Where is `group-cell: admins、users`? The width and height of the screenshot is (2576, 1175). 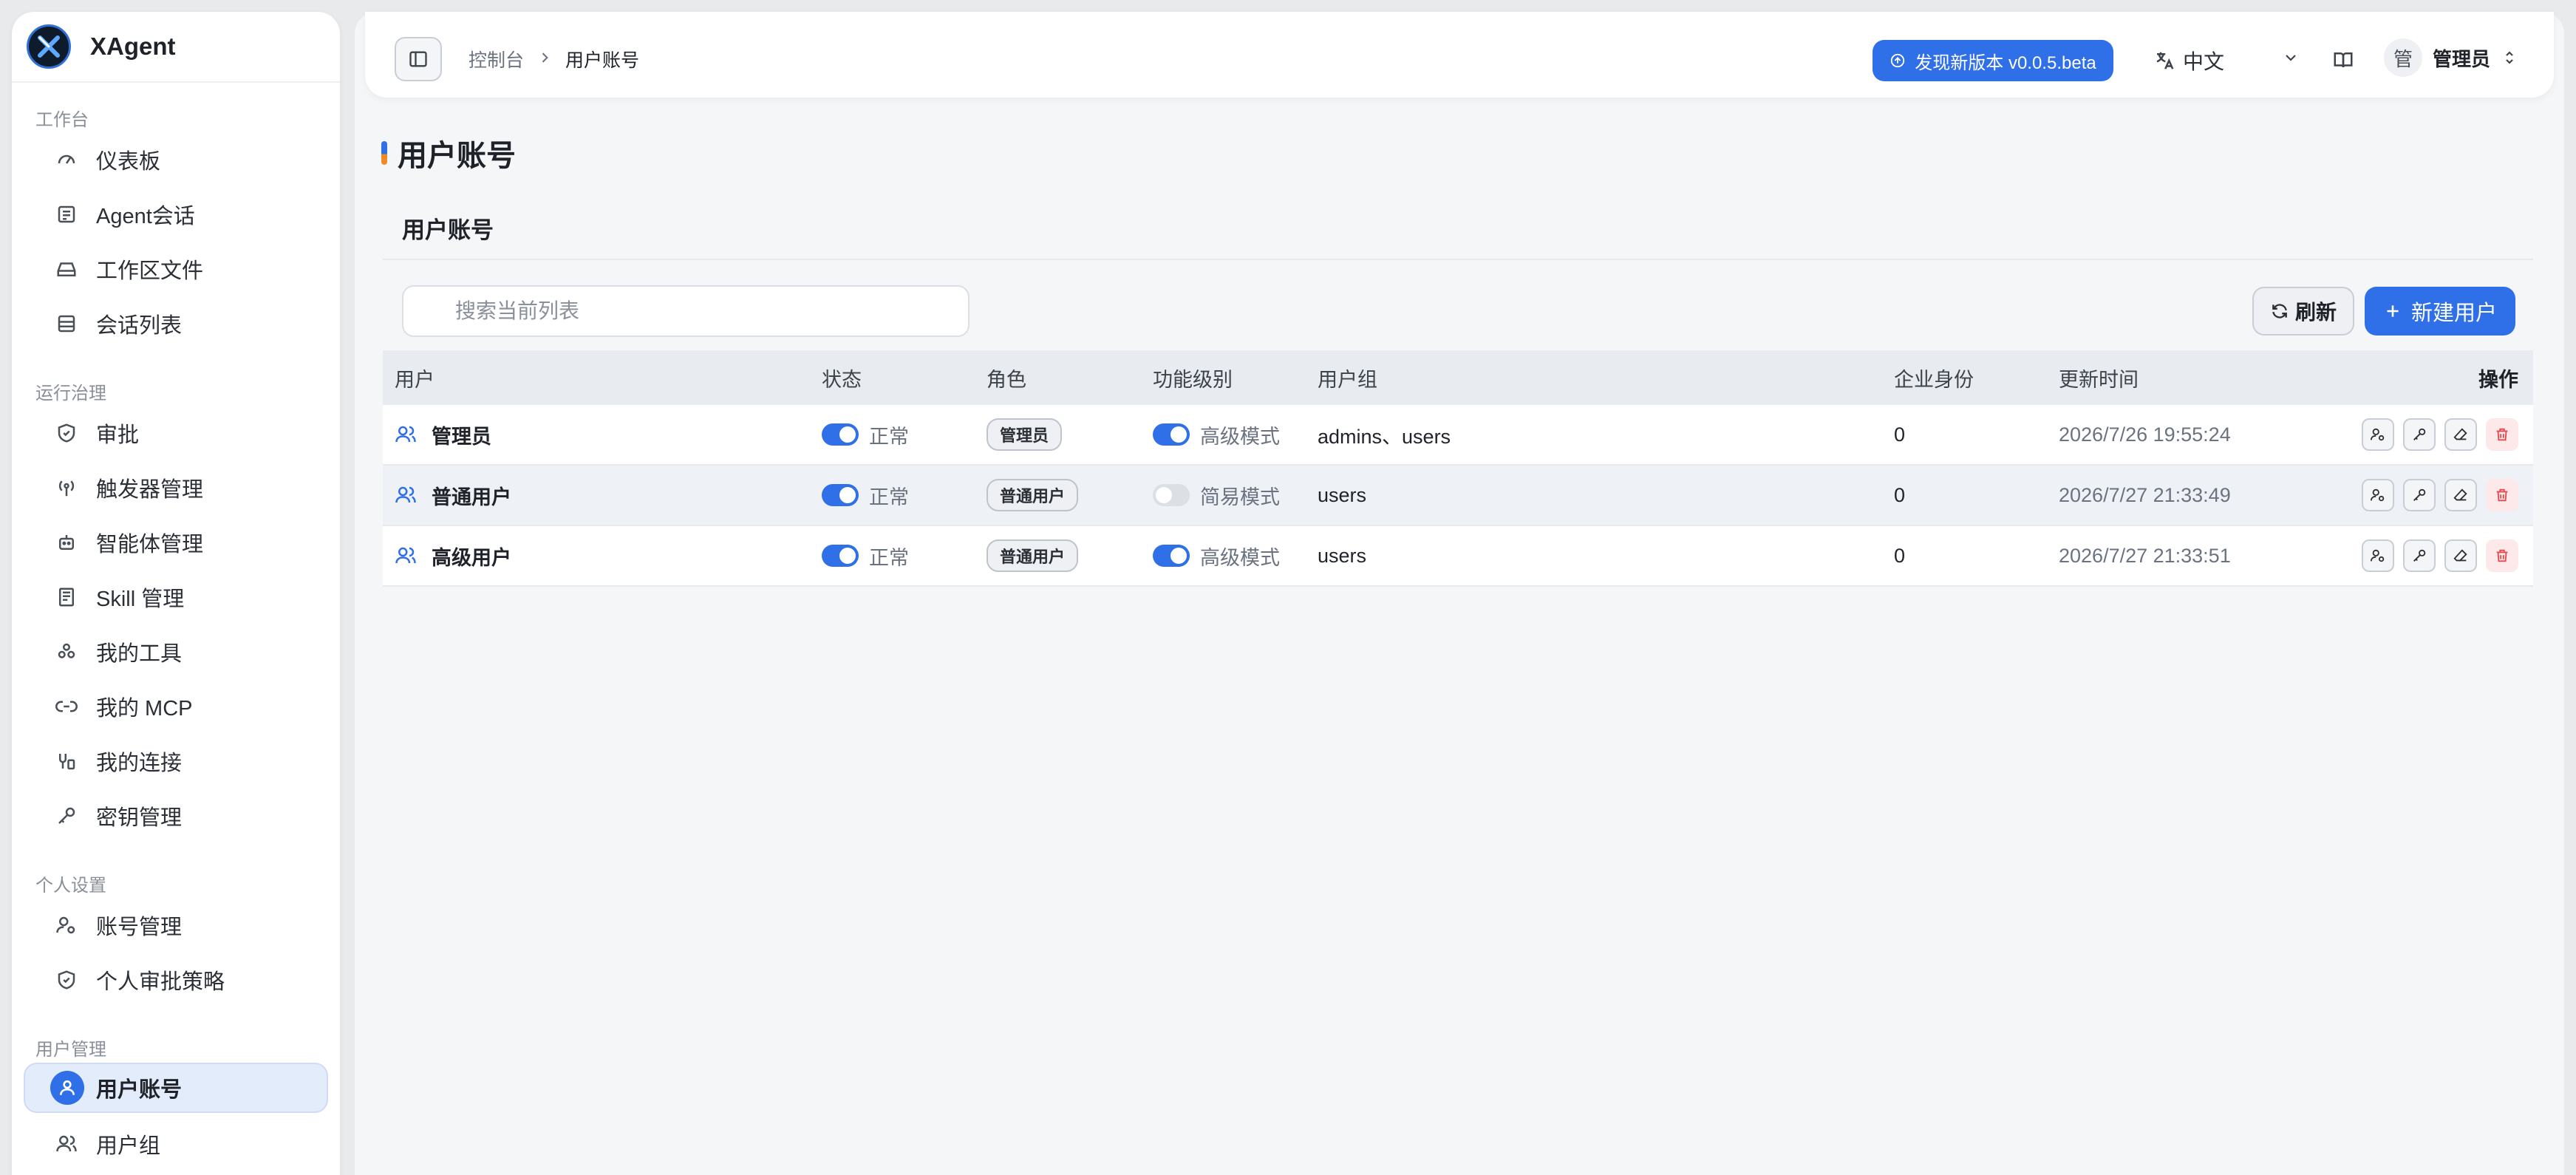 group-cell: admins、users is located at coordinates (1384, 436).